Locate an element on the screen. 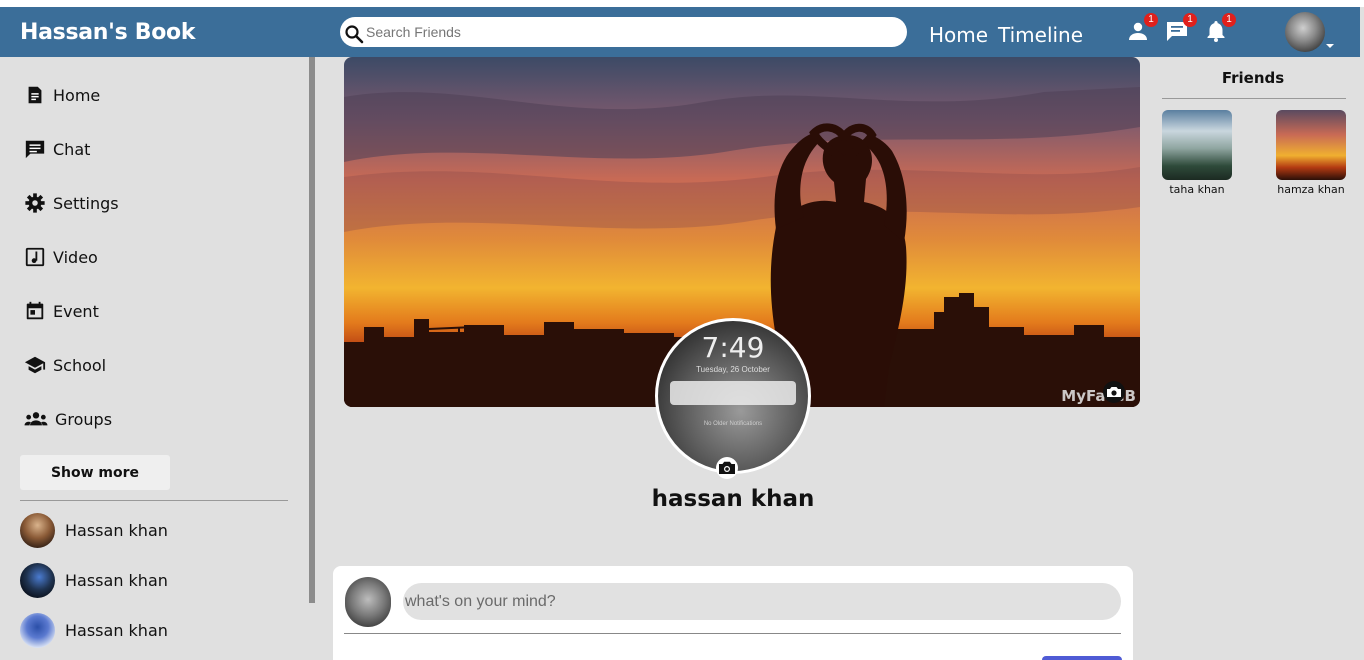  post-input is located at coordinates (762, 601).